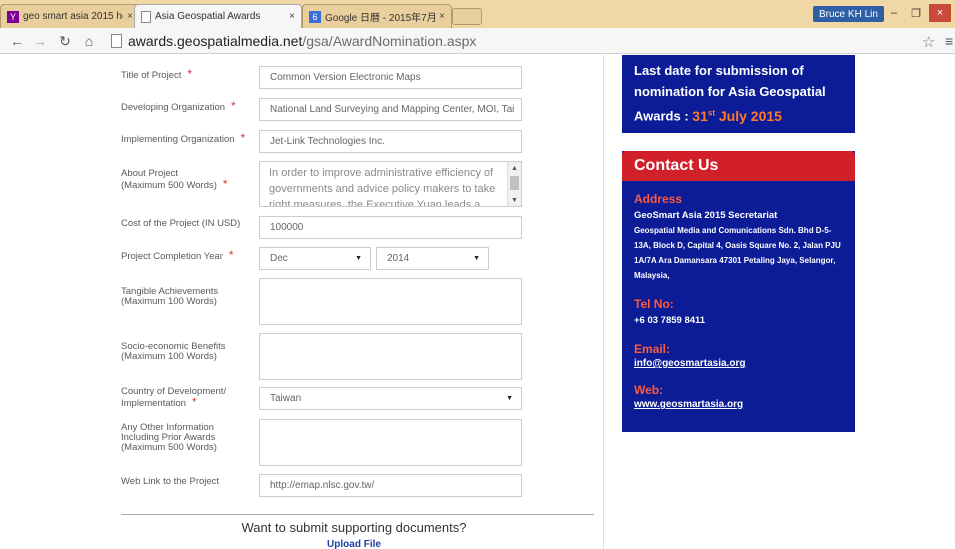  What do you see at coordinates (208, 16) in the screenshot?
I see `tab-label: Asia Geospatial Awards` at bounding box center [208, 16].